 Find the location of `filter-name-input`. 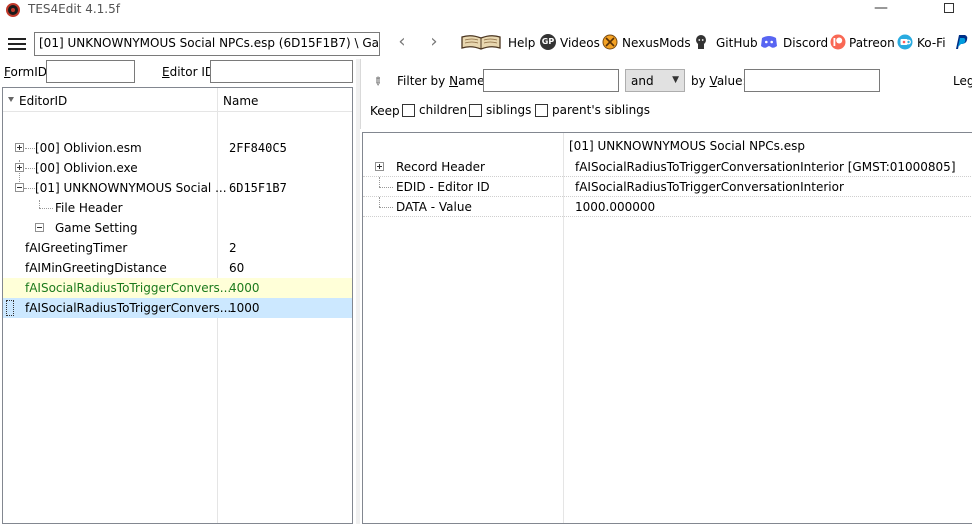

filter-name-input is located at coordinates (551, 80).